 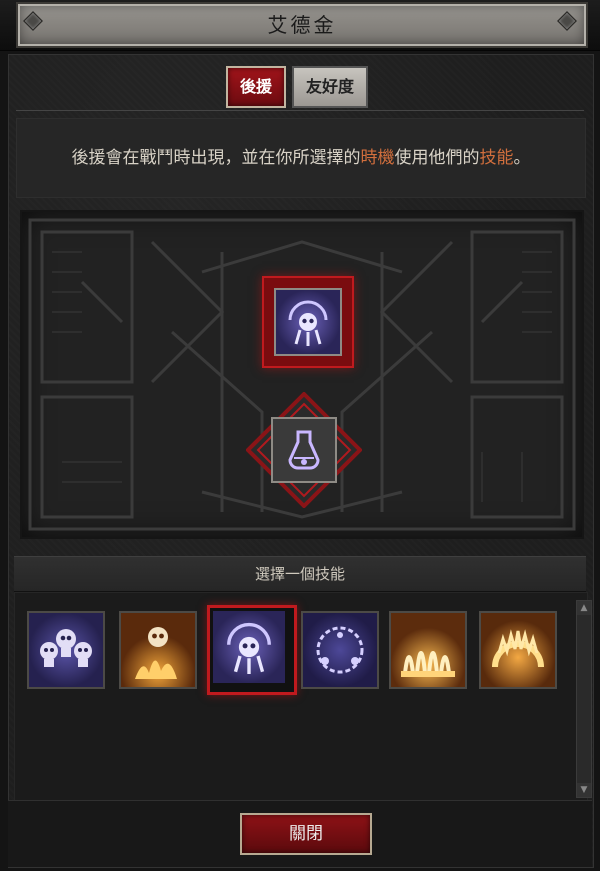 I want to click on title-bar: 艾德金, so click(x=300, y=25).